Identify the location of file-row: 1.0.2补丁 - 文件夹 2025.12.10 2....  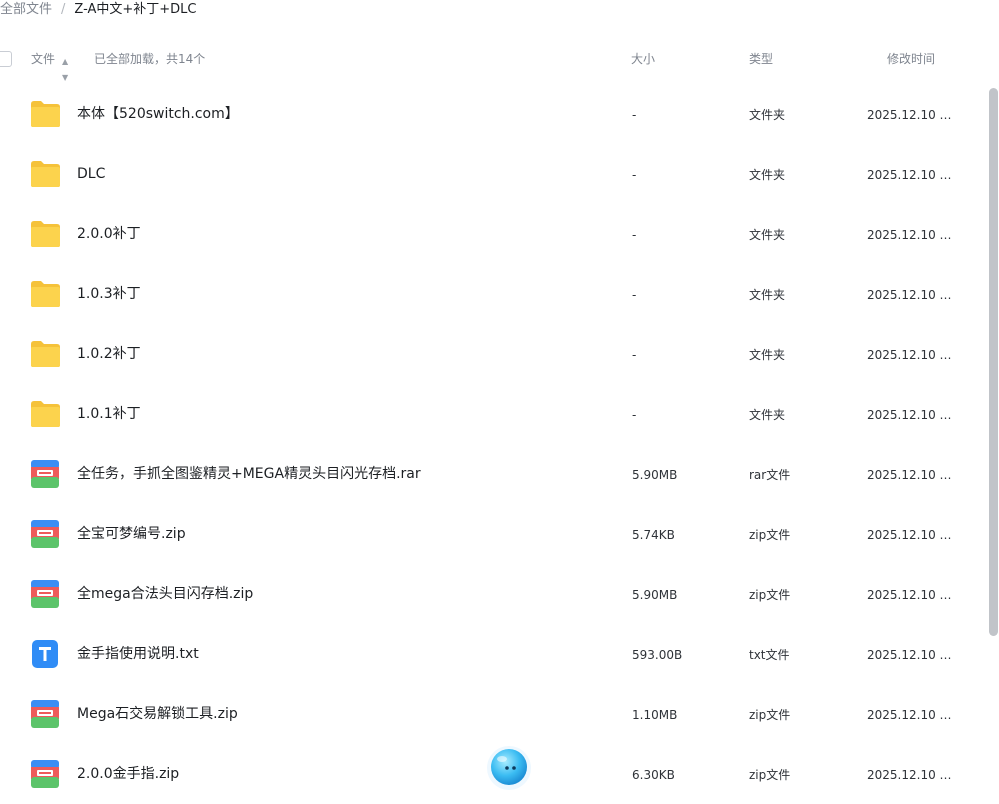
(492, 354).